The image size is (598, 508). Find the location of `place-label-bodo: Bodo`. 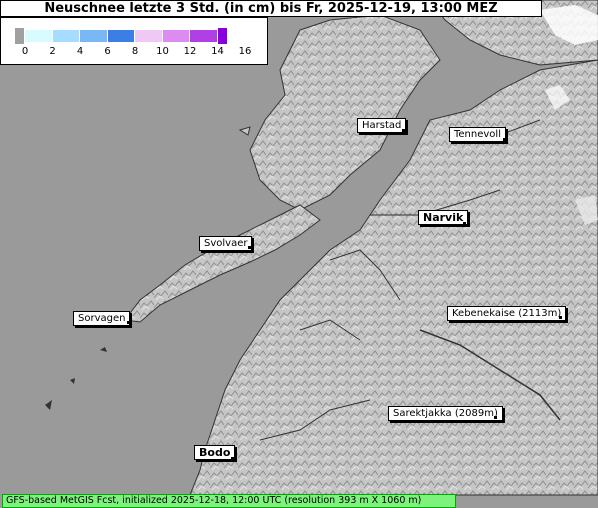

place-label-bodo: Bodo is located at coordinates (215, 452).